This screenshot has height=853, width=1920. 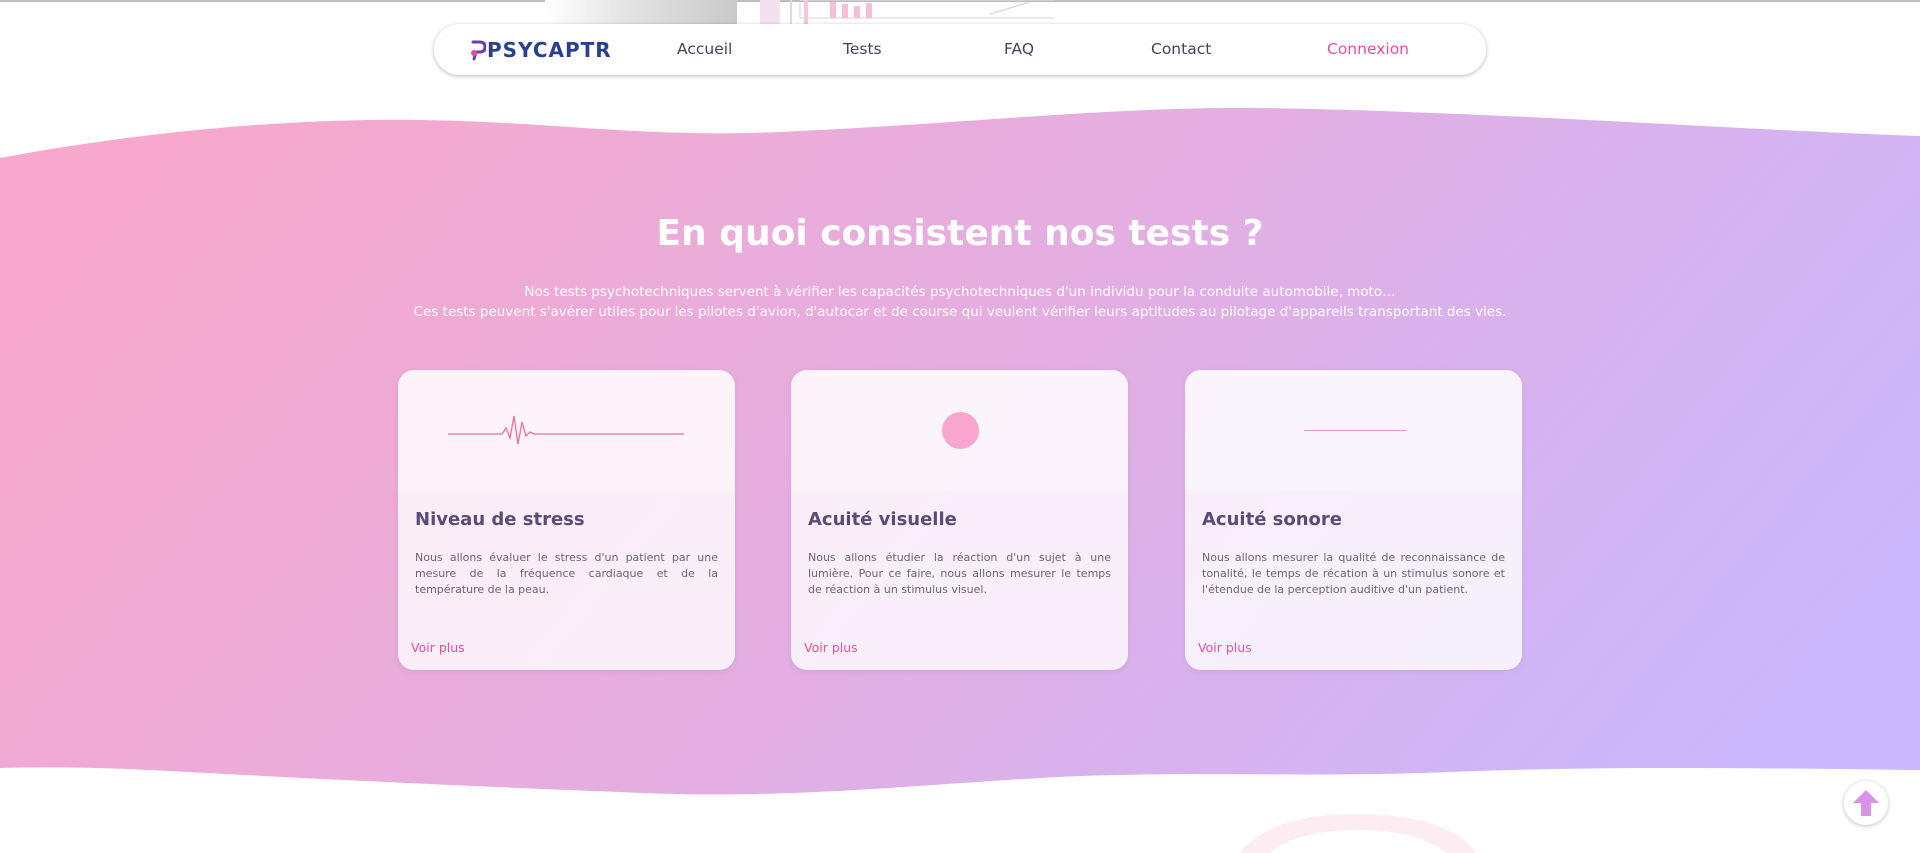 I want to click on brand-logo: PSYCAPTR, so click(x=541, y=50).